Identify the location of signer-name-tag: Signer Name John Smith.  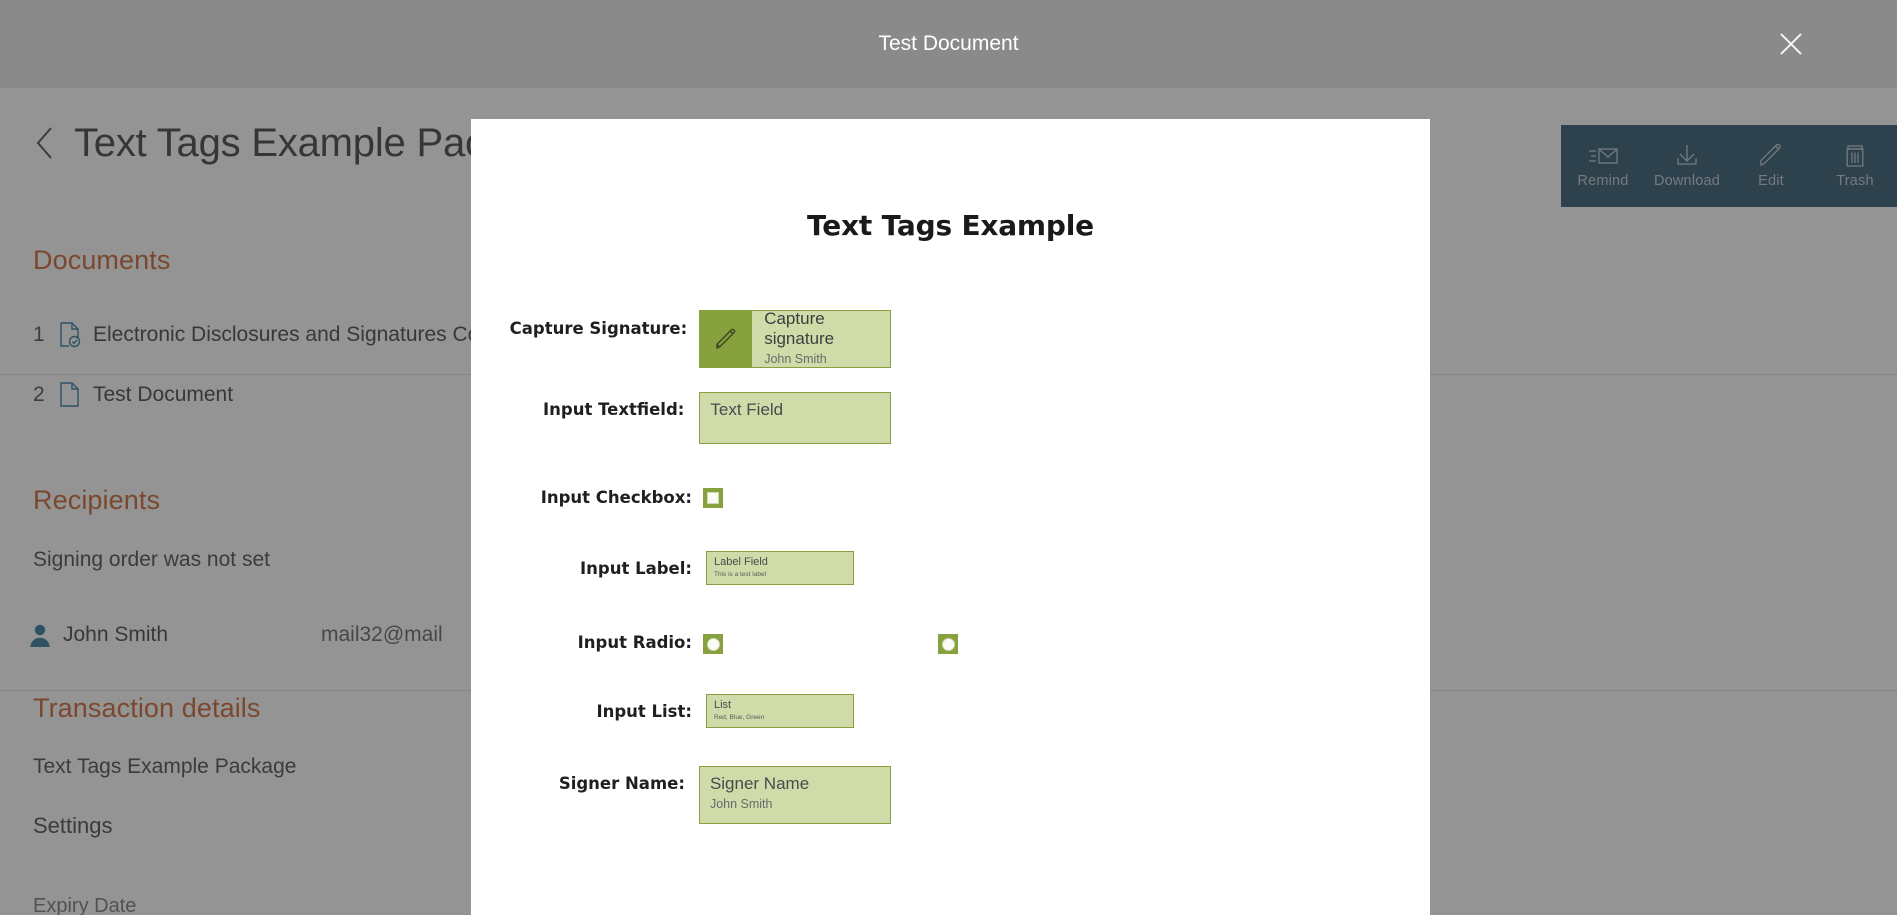
(794, 795).